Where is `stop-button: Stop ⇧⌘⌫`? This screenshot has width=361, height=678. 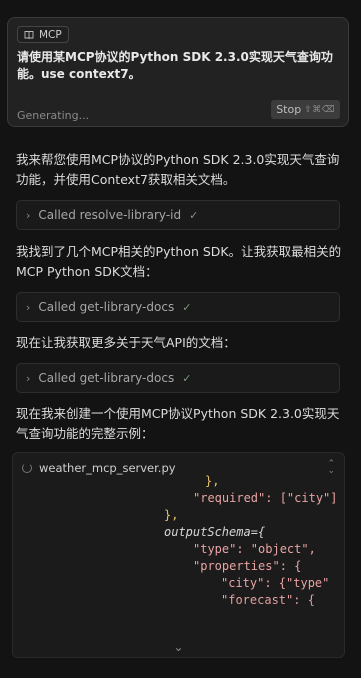
stop-button: Stop ⇧⌘⌫ is located at coordinates (305, 109).